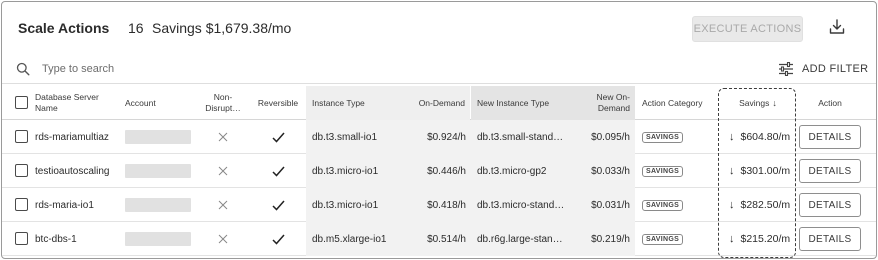  What do you see at coordinates (21, 102) in the screenshot?
I see `select-all-checkbox` at bounding box center [21, 102].